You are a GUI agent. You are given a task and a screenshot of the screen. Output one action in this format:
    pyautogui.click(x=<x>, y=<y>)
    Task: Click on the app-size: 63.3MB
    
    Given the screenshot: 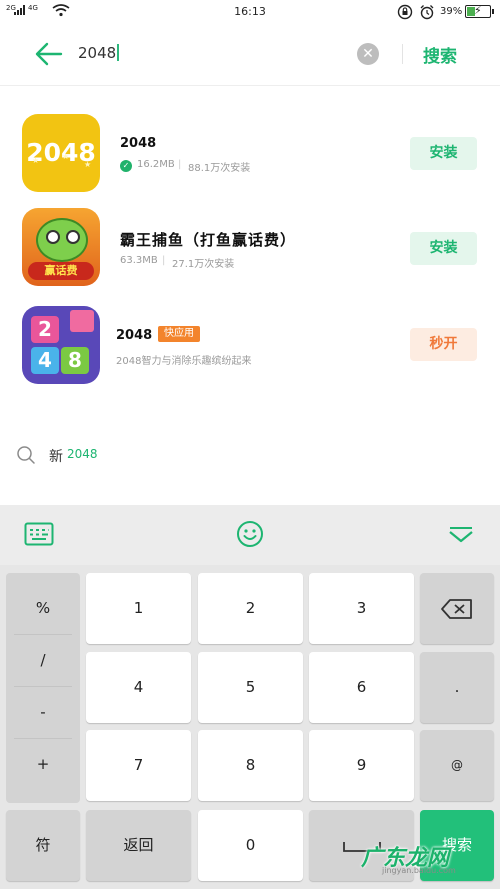 What is the action you would take?
    pyautogui.click(x=139, y=260)
    